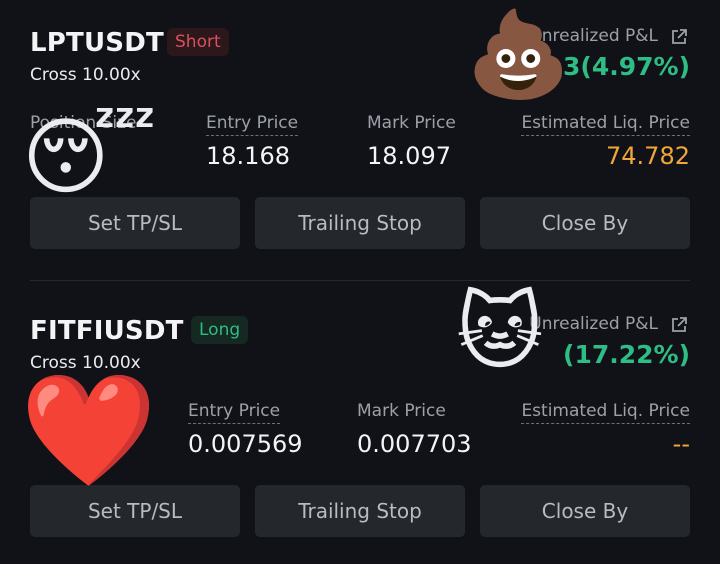 This screenshot has width=720, height=564. What do you see at coordinates (88, 430) in the screenshot?
I see `red-heart-emoji-icon: ❤️` at bounding box center [88, 430].